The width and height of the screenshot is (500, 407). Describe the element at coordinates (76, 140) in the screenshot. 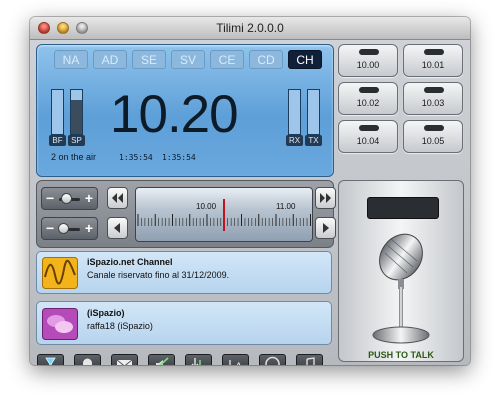

I see `sp-label: SP` at that location.